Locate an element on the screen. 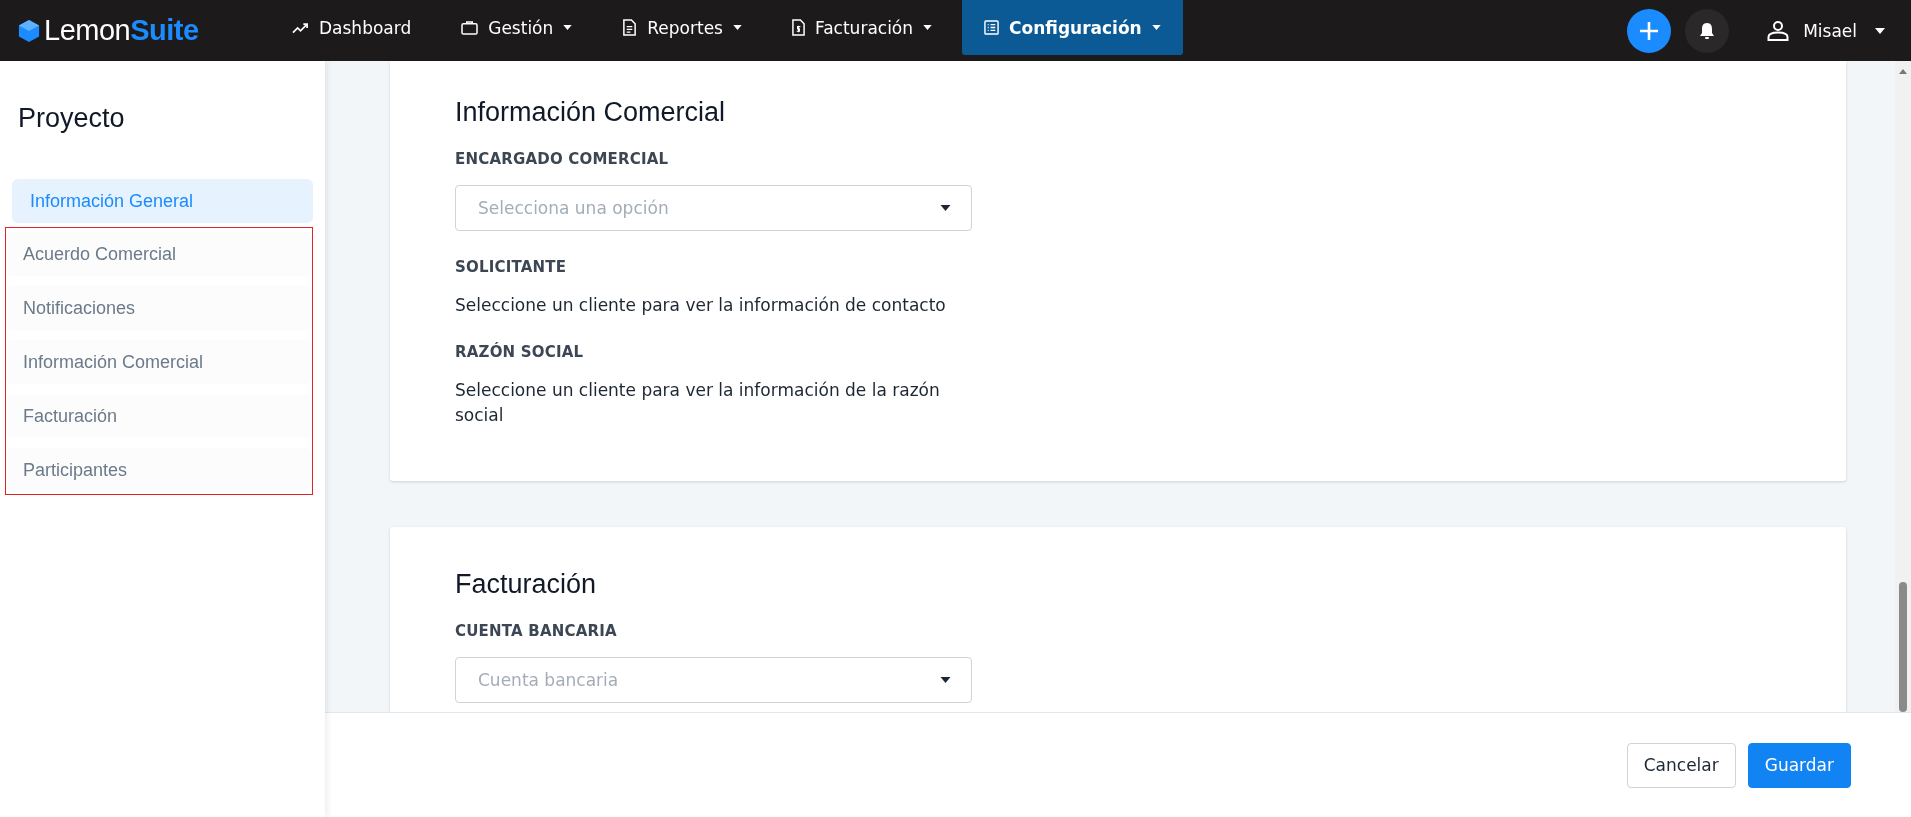  section-title: Información Comercial is located at coordinates (591, 112).